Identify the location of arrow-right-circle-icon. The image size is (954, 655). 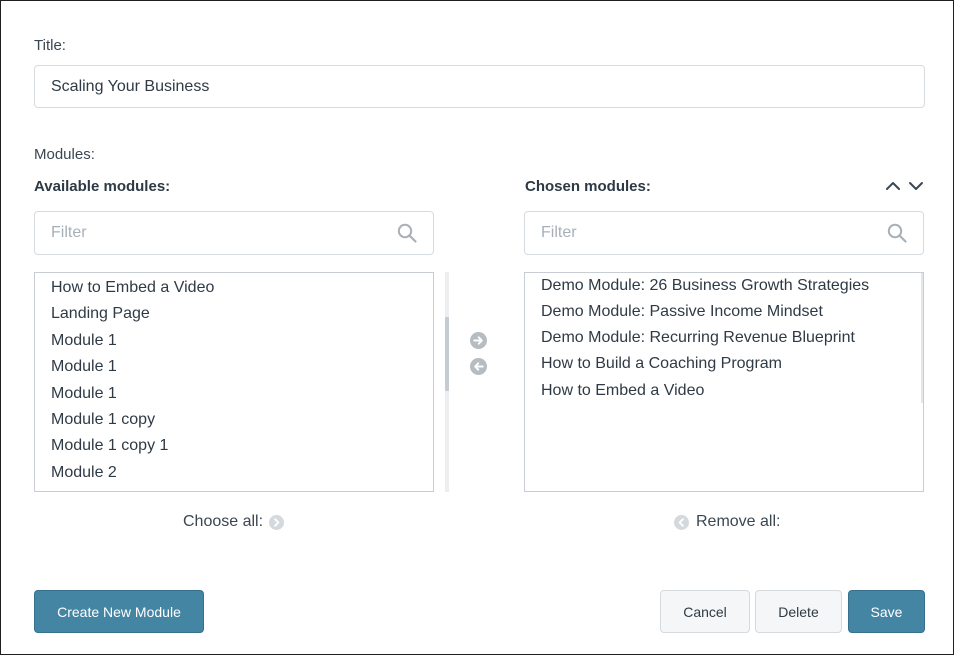
(478, 340).